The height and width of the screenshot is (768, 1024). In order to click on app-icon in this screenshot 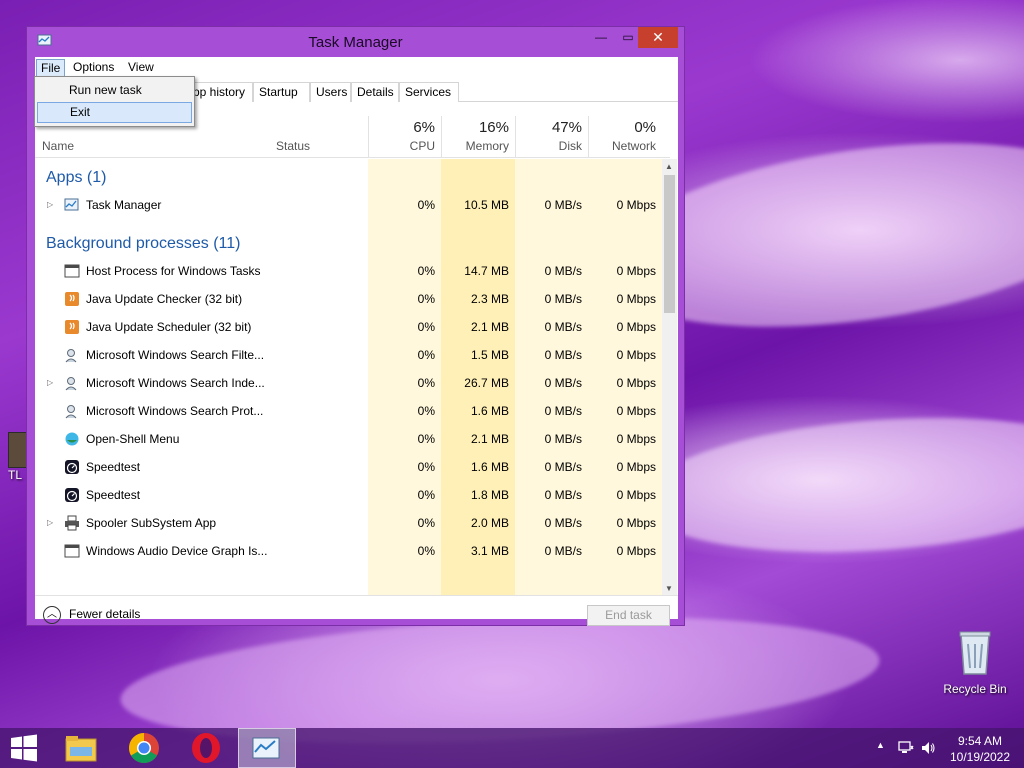, I will do `click(18, 450)`.